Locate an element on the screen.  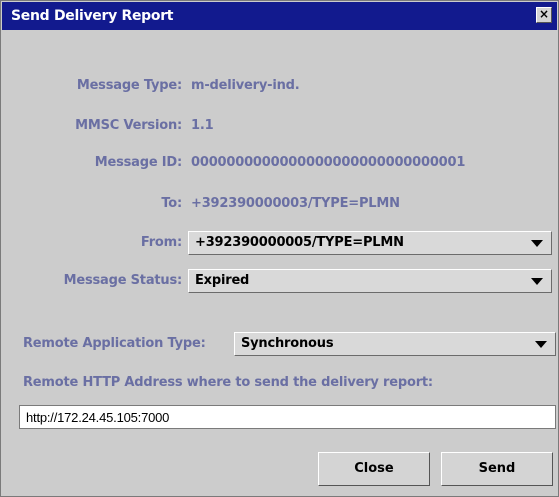
remote-http-address-input: http://172.24.45.105:7000 is located at coordinates (287, 417).